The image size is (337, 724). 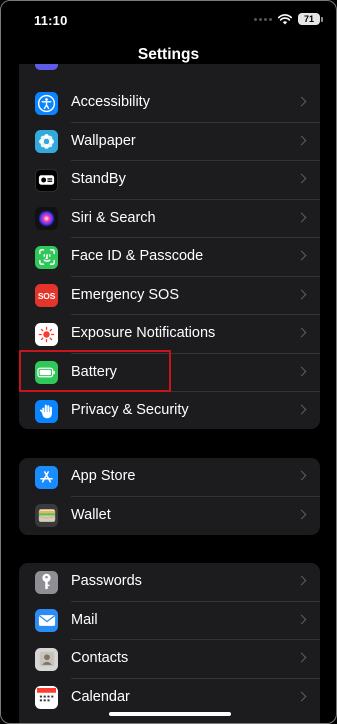 What do you see at coordinates (168, 21) in the screenshot?
I see `status-bar: 11:10 71` at bounding box center [168, 21].